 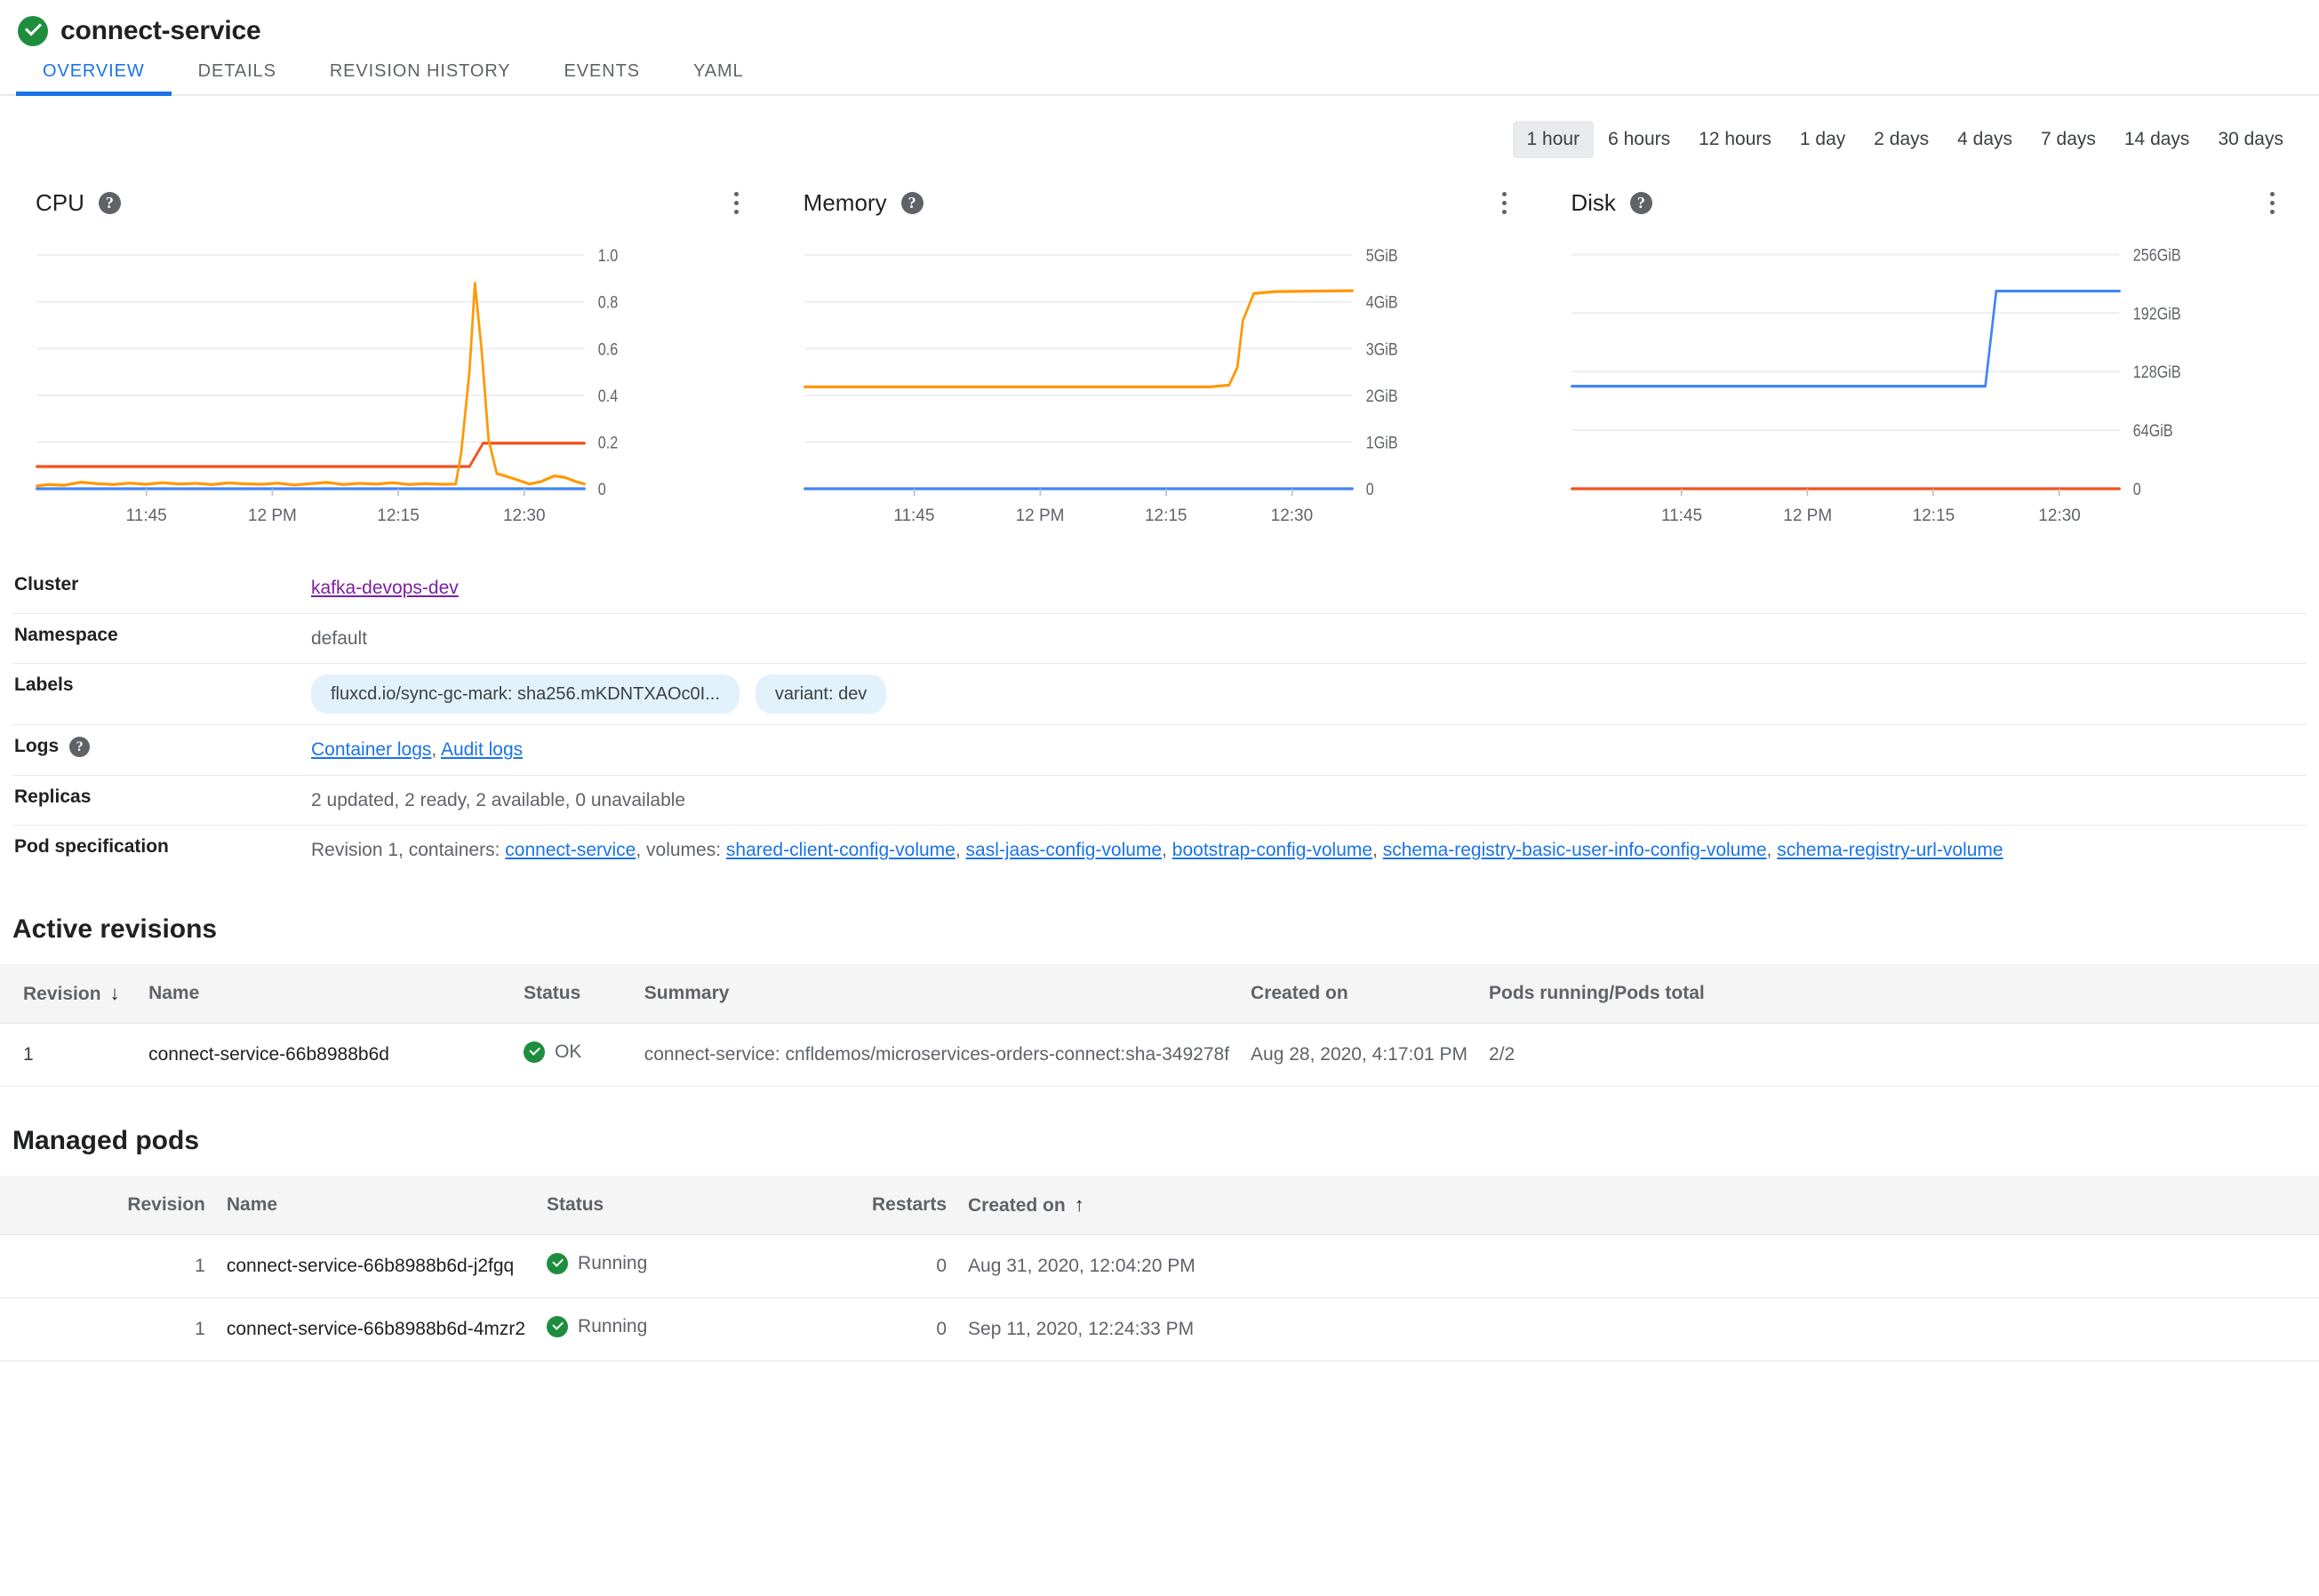 What do you see at coordinates (1160, 366) in the screenshot?
I see `chart-plot-memory: 0 1GiB 2GiB 3GiB 4GiB 5GiB` at bounding box center [1160, 366].